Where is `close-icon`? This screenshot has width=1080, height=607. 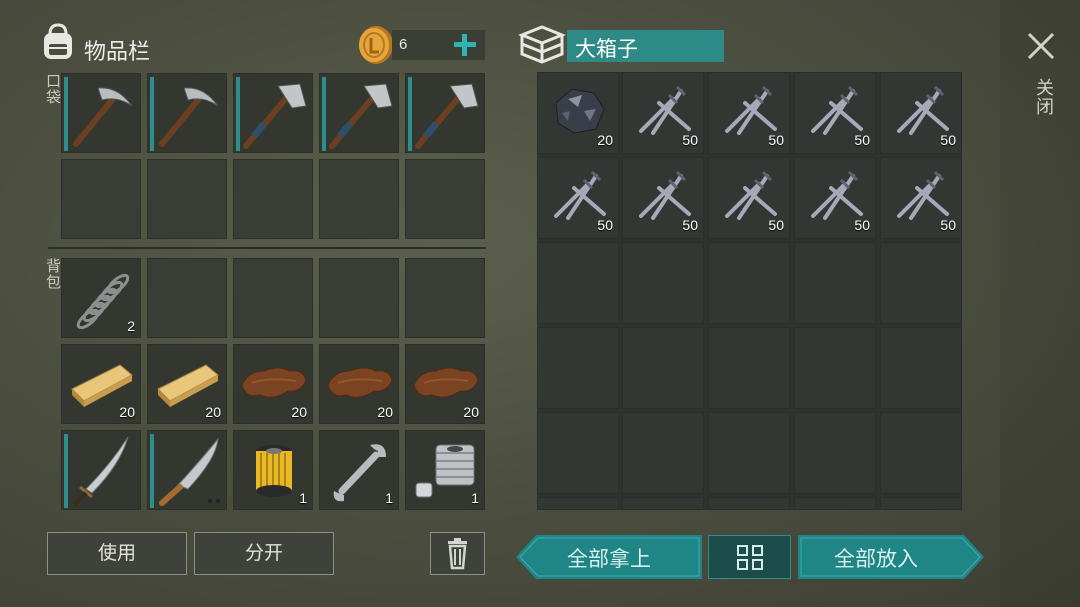
close-icon is located at coordinates (1041, 46).